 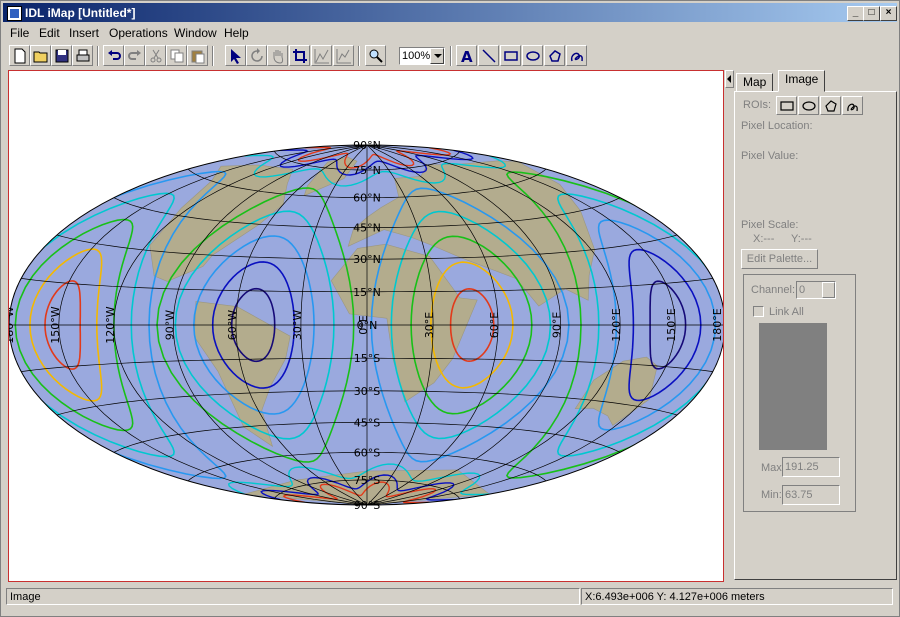 What do you see at coordinates (830, 105) in the screenshot?
I see `roi-polygon-icon` at bounding box center [830, 105].